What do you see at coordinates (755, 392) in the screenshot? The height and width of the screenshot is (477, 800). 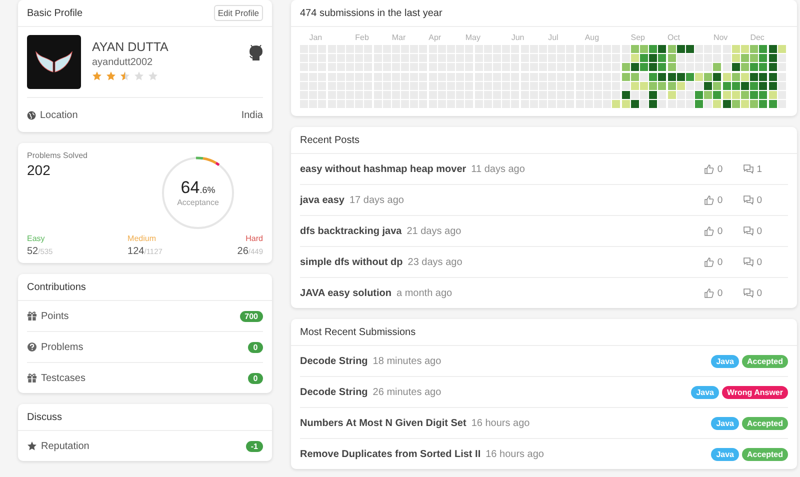 I see `status-tag: Wrong Answer` at bounding box center [755, 392].